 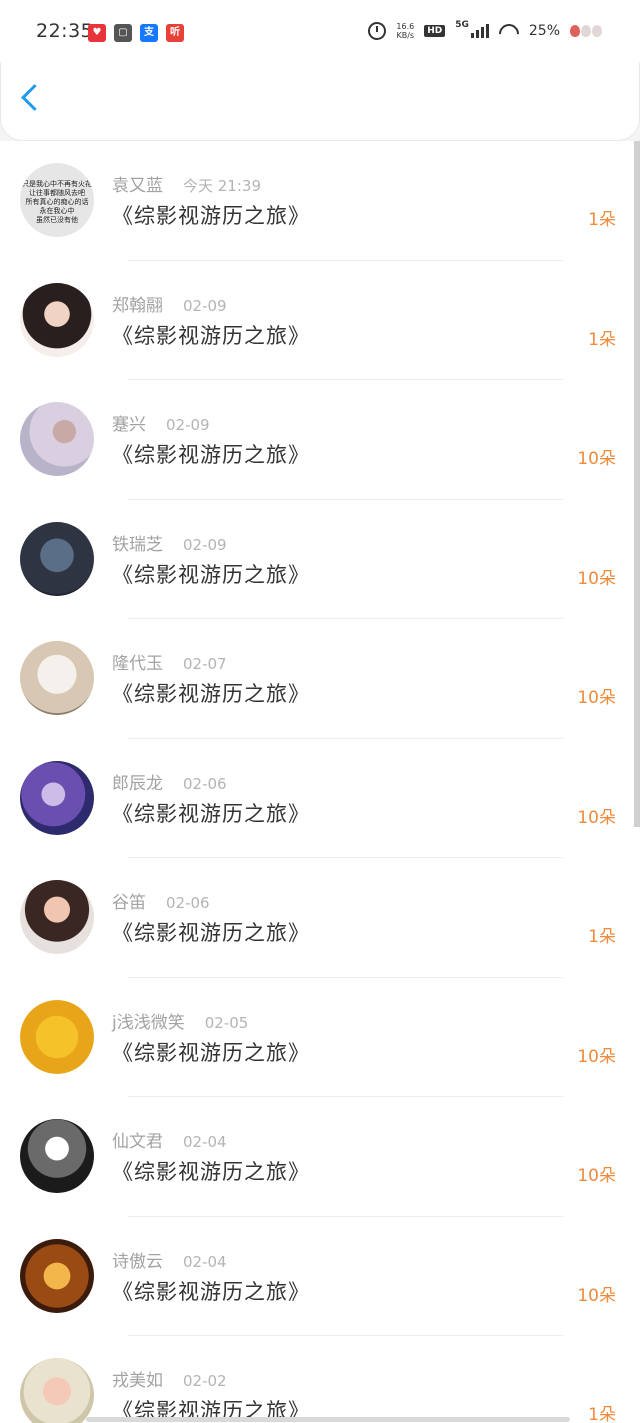 What do you see at coordinates (136, 33) in the screenshot?
I see `notification-icons: ♥ ▢ 支 听` at bounding box center [136, 33].